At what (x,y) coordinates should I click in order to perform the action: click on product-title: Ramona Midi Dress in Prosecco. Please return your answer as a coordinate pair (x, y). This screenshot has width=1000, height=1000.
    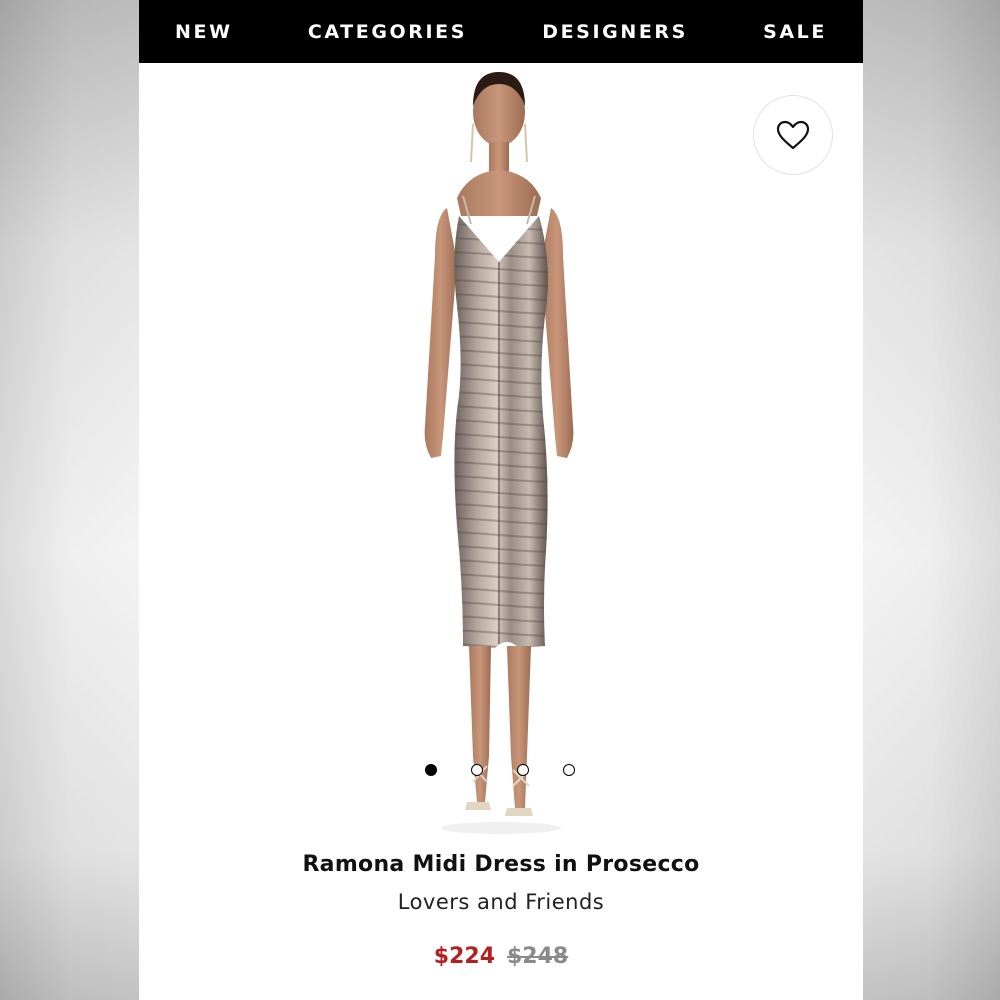
    Looking at the image, I should click on (501, 864).